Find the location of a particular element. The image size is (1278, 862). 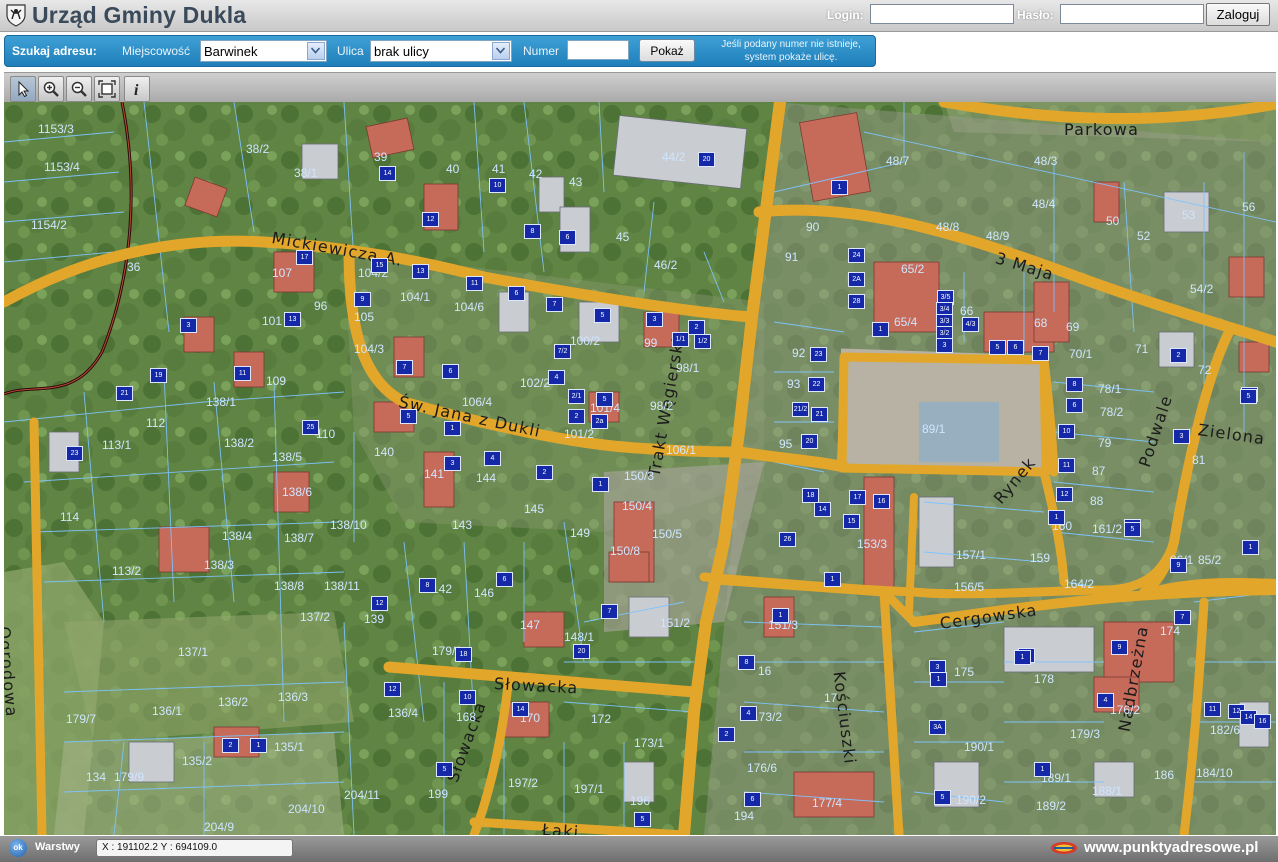

ok-icon: ok is located at coordinates (18, 848).